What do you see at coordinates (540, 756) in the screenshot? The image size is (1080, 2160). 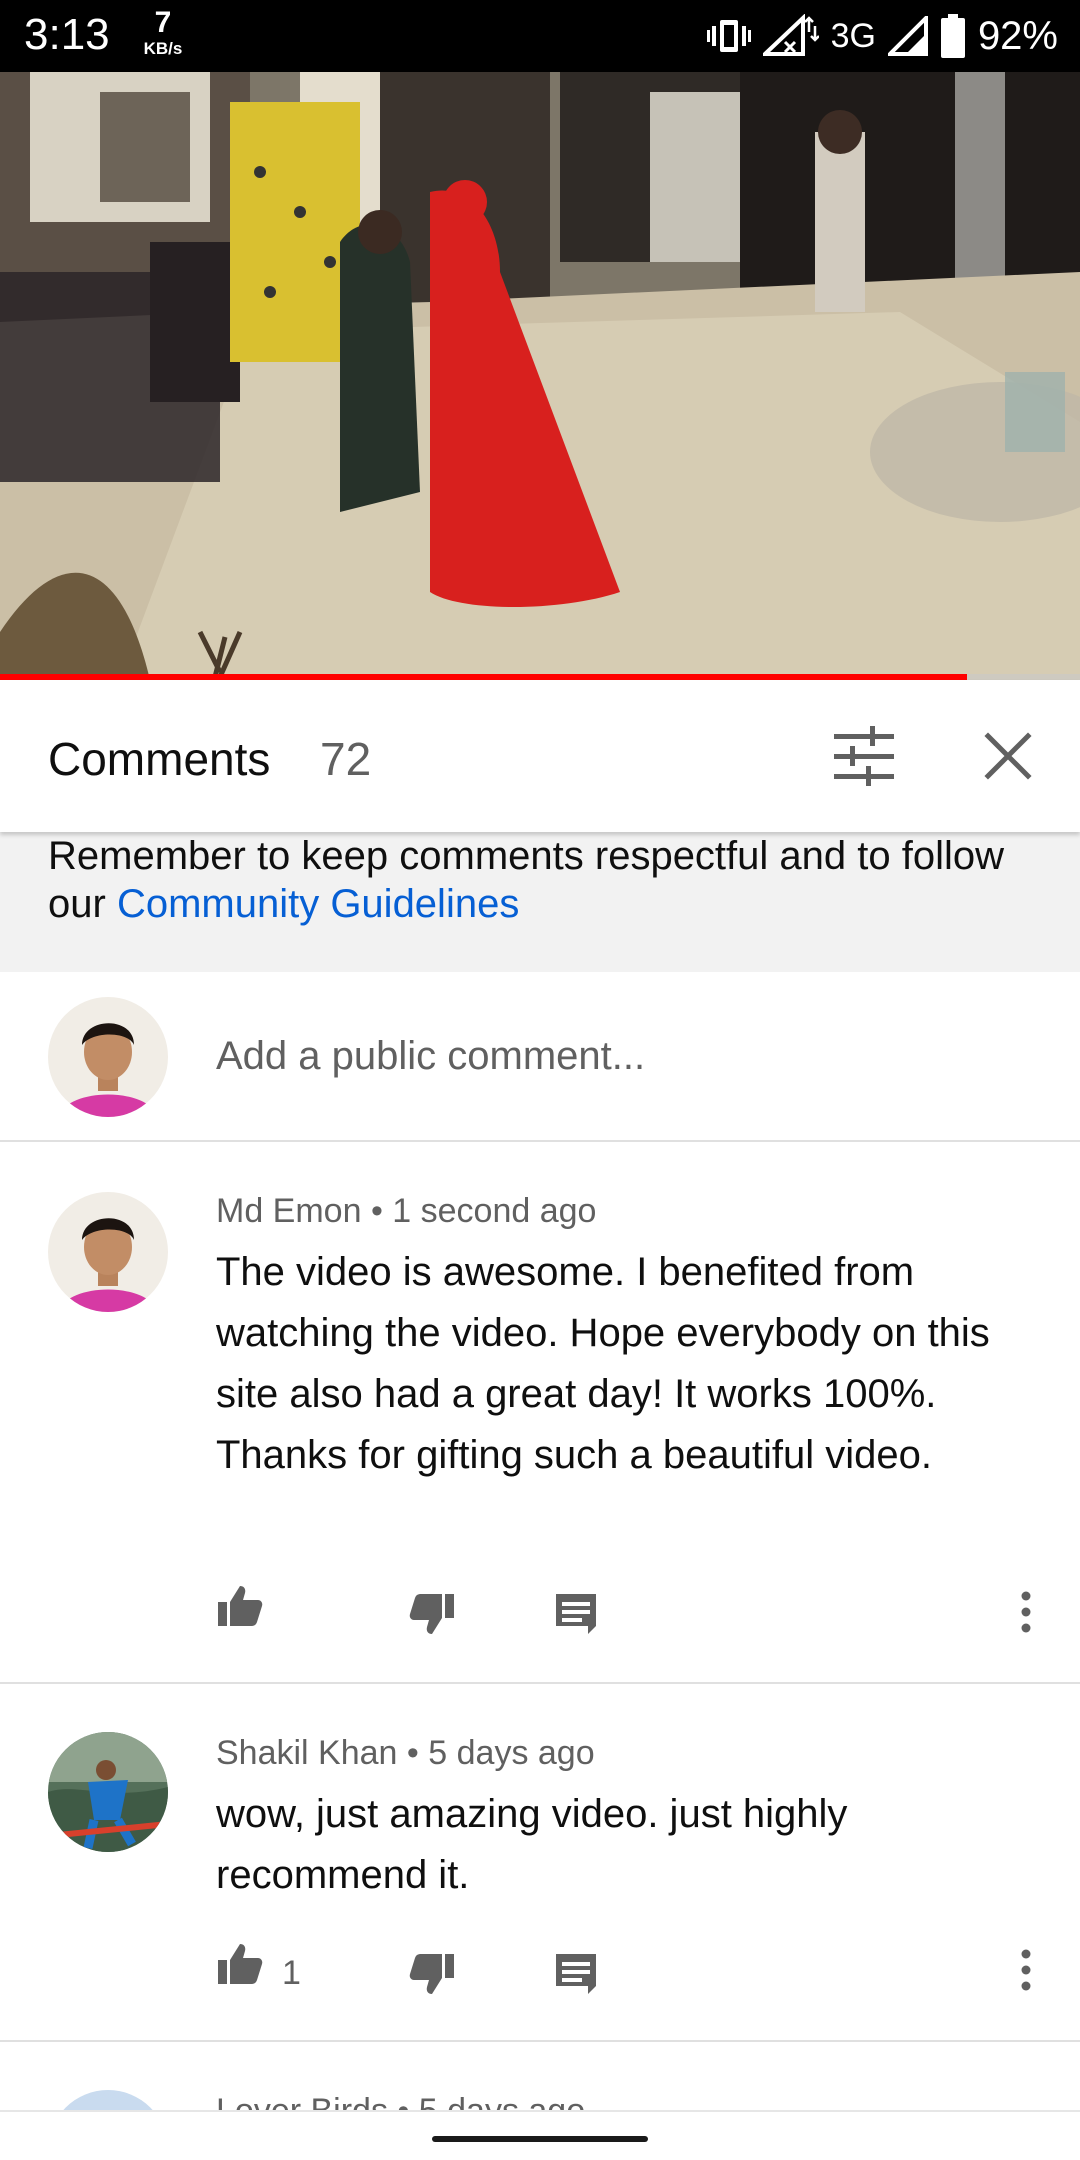 I see `comments-header: Comments 72` at bounding box center [540, 756].